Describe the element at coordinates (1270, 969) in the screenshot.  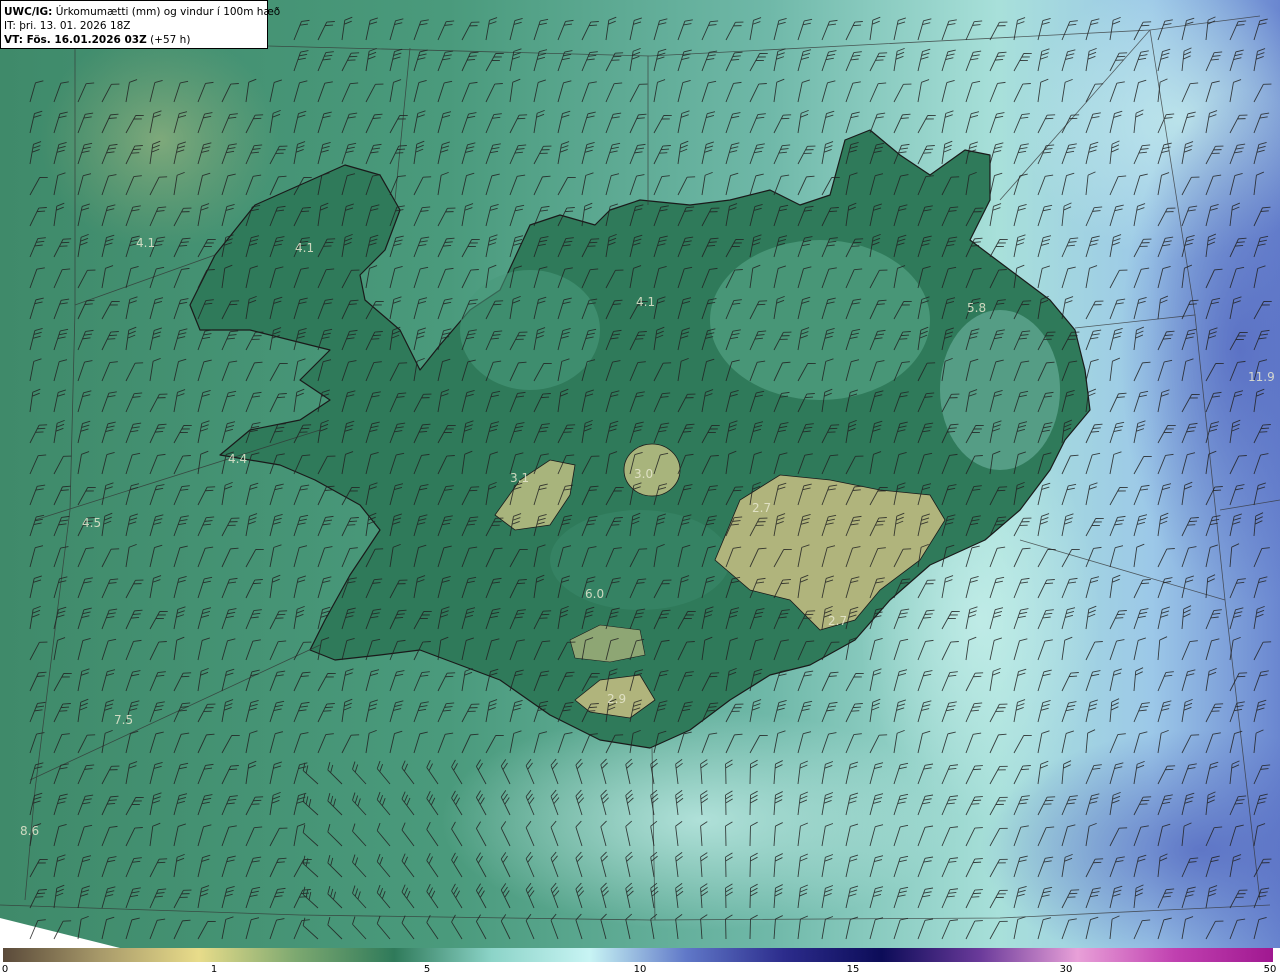
I see `colorbar-tick: 50` at that location.